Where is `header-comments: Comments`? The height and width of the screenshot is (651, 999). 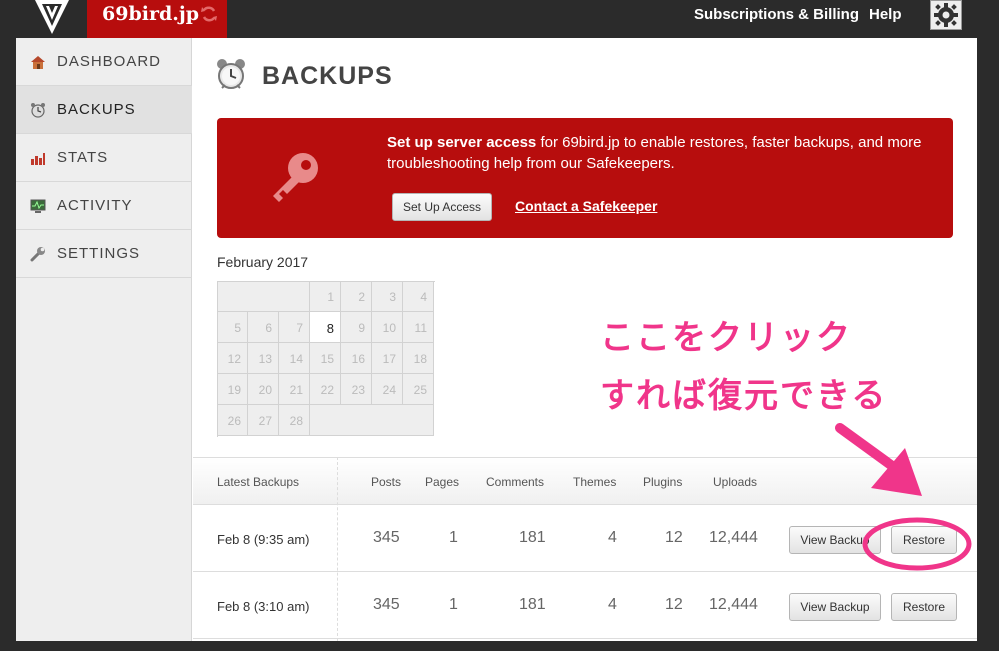
header-comments: Comments is located at coordinates (515, 482).